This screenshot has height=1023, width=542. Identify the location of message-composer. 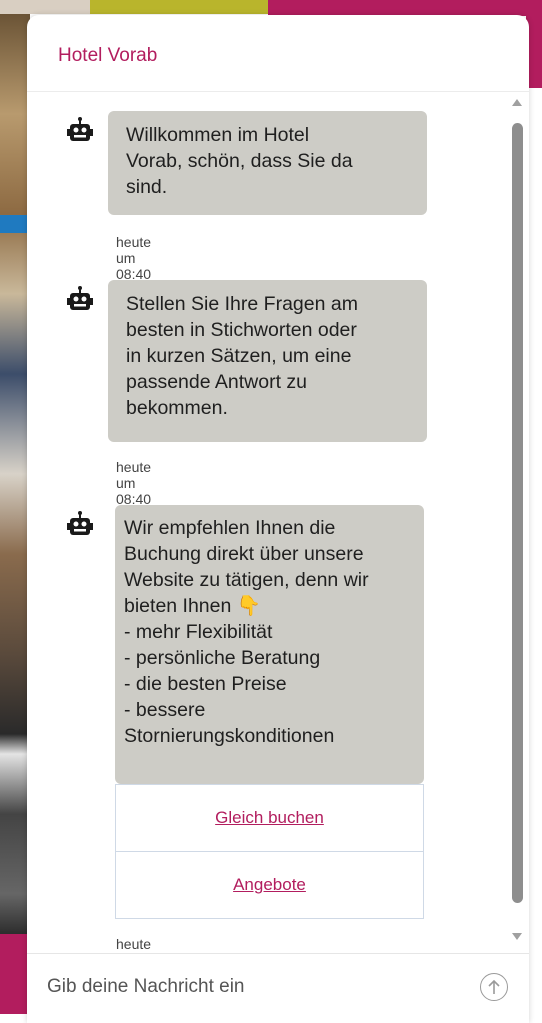
(278, 988).